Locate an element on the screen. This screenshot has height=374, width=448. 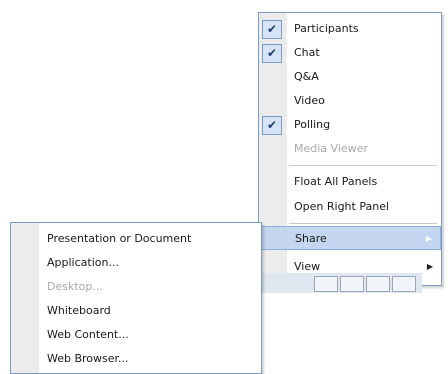
menu-item-label: Polling is located at coordinates (312, 124).